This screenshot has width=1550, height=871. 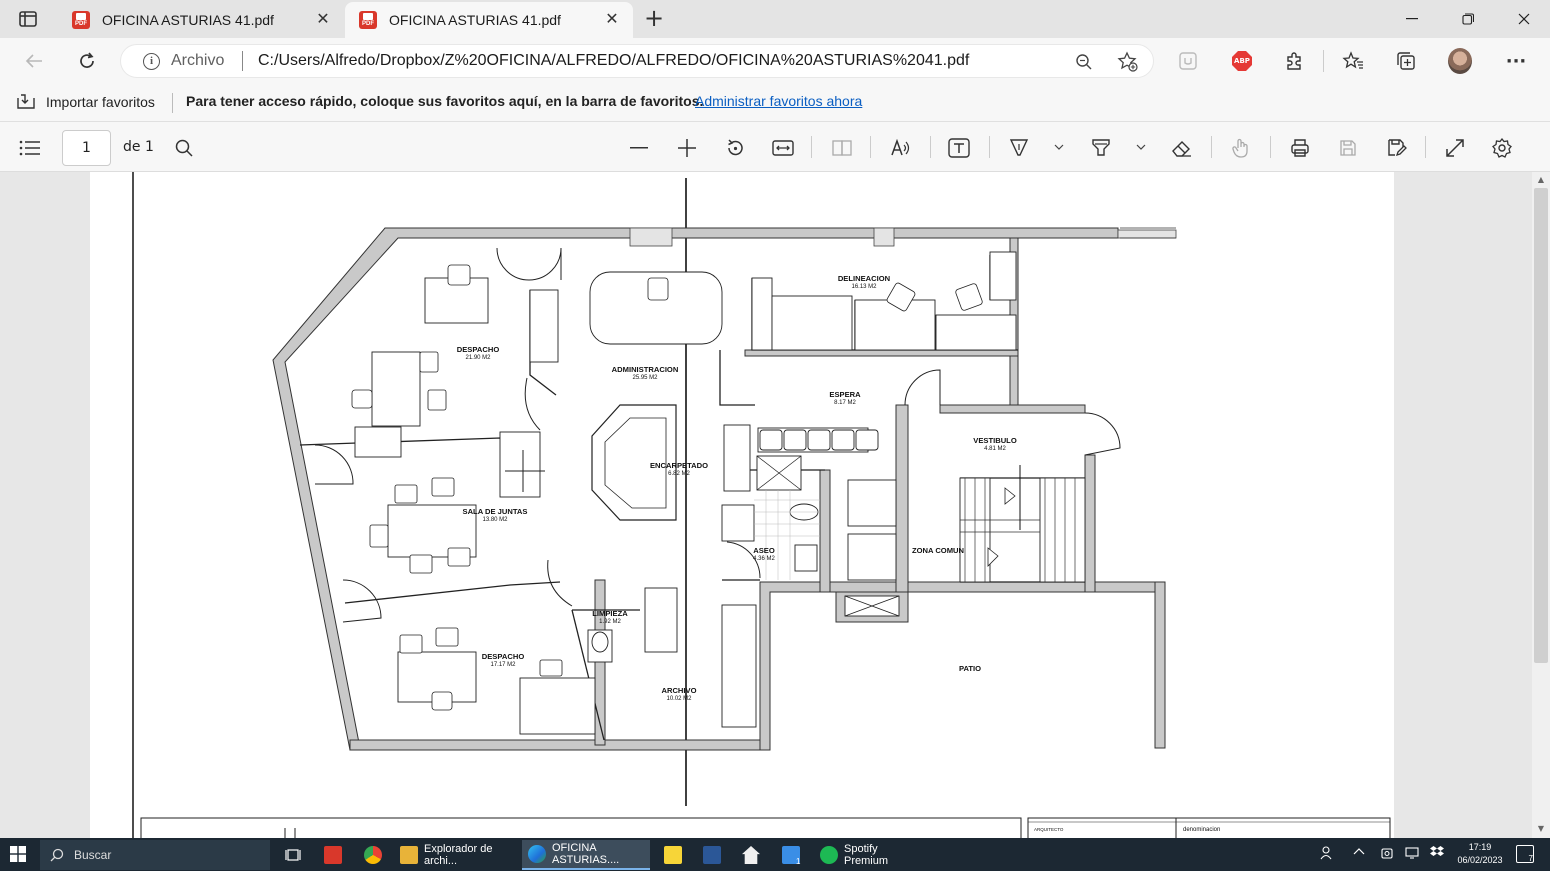 What do you see at coordinates (1327, 854) in the screenshot?
I see `people-icon` at bounding box center [1327, 854].